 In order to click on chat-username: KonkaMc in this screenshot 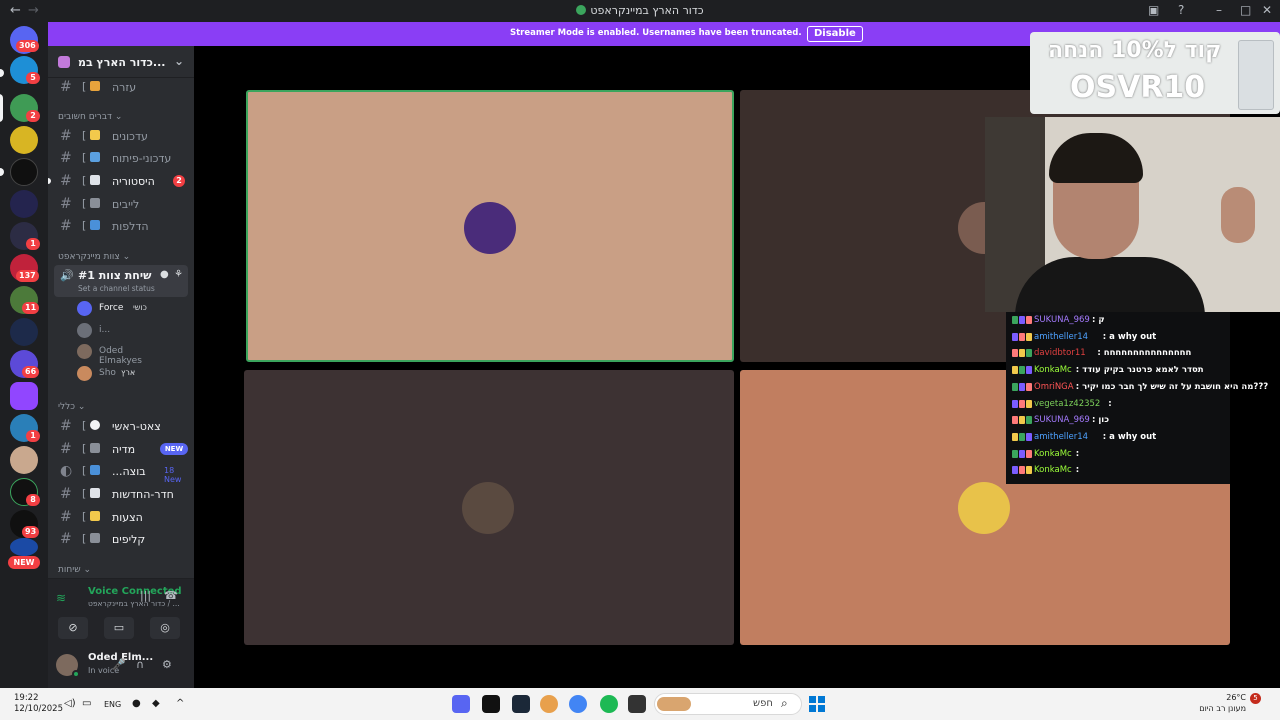, I will do `click(1053, 470)`.